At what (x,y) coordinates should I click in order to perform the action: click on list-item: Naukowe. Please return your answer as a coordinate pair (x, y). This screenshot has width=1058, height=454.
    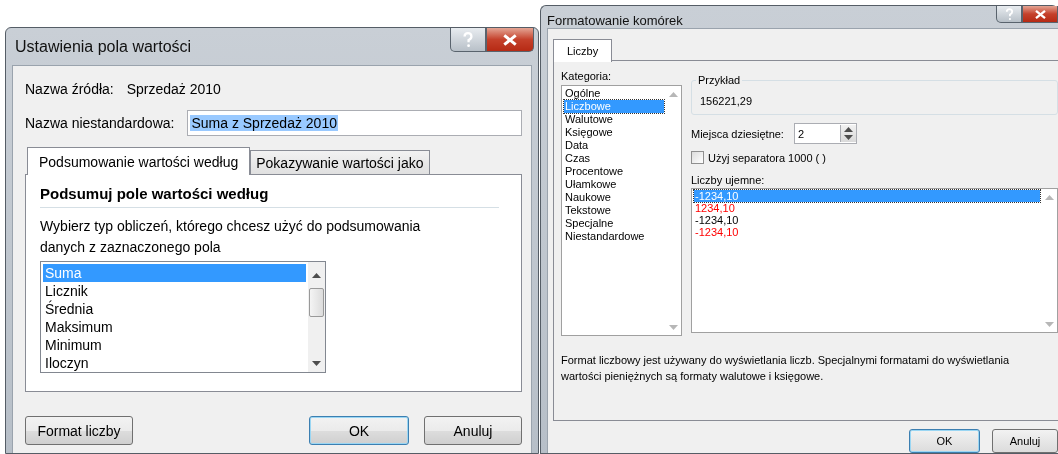
    Looking at the image, I should click on (614, 197).